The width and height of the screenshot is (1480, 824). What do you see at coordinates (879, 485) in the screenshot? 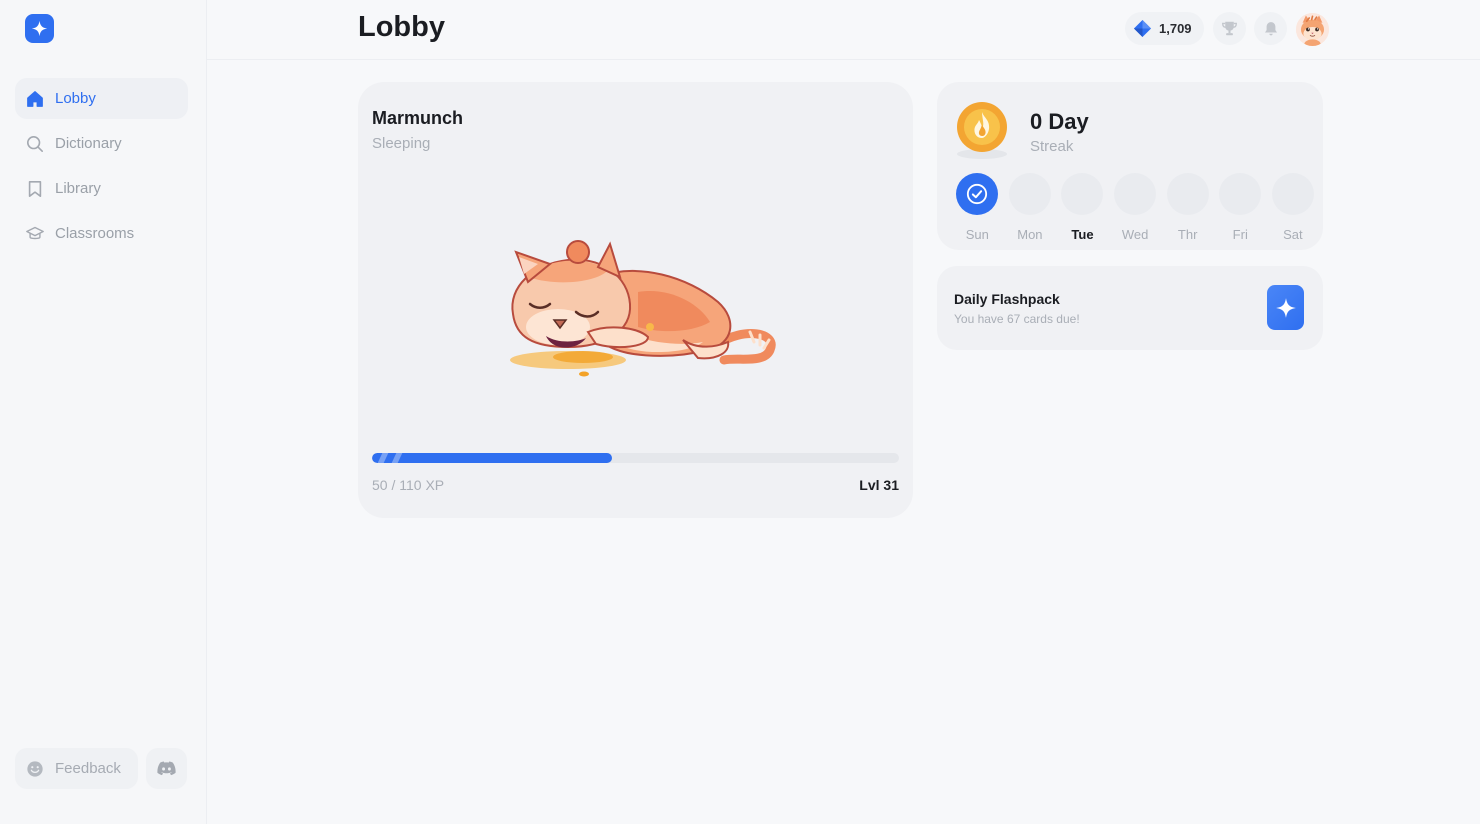
I see `level-text: Lvl 31` at bounding box center [879, 485].